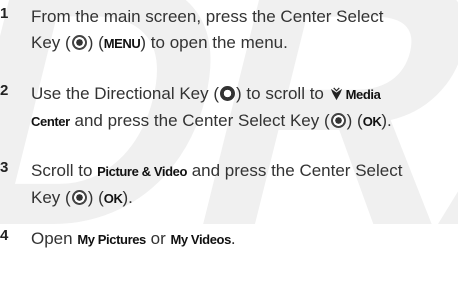 The image size is (458, 301). Describe the element at coordinates (64, 170) in the screenshot. I see `text-fragment: Scroll to` at that location.